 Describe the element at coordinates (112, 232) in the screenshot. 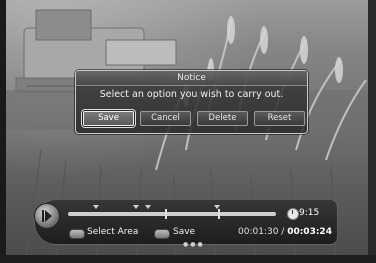

I see `select-area-label: Select Area` at that location.